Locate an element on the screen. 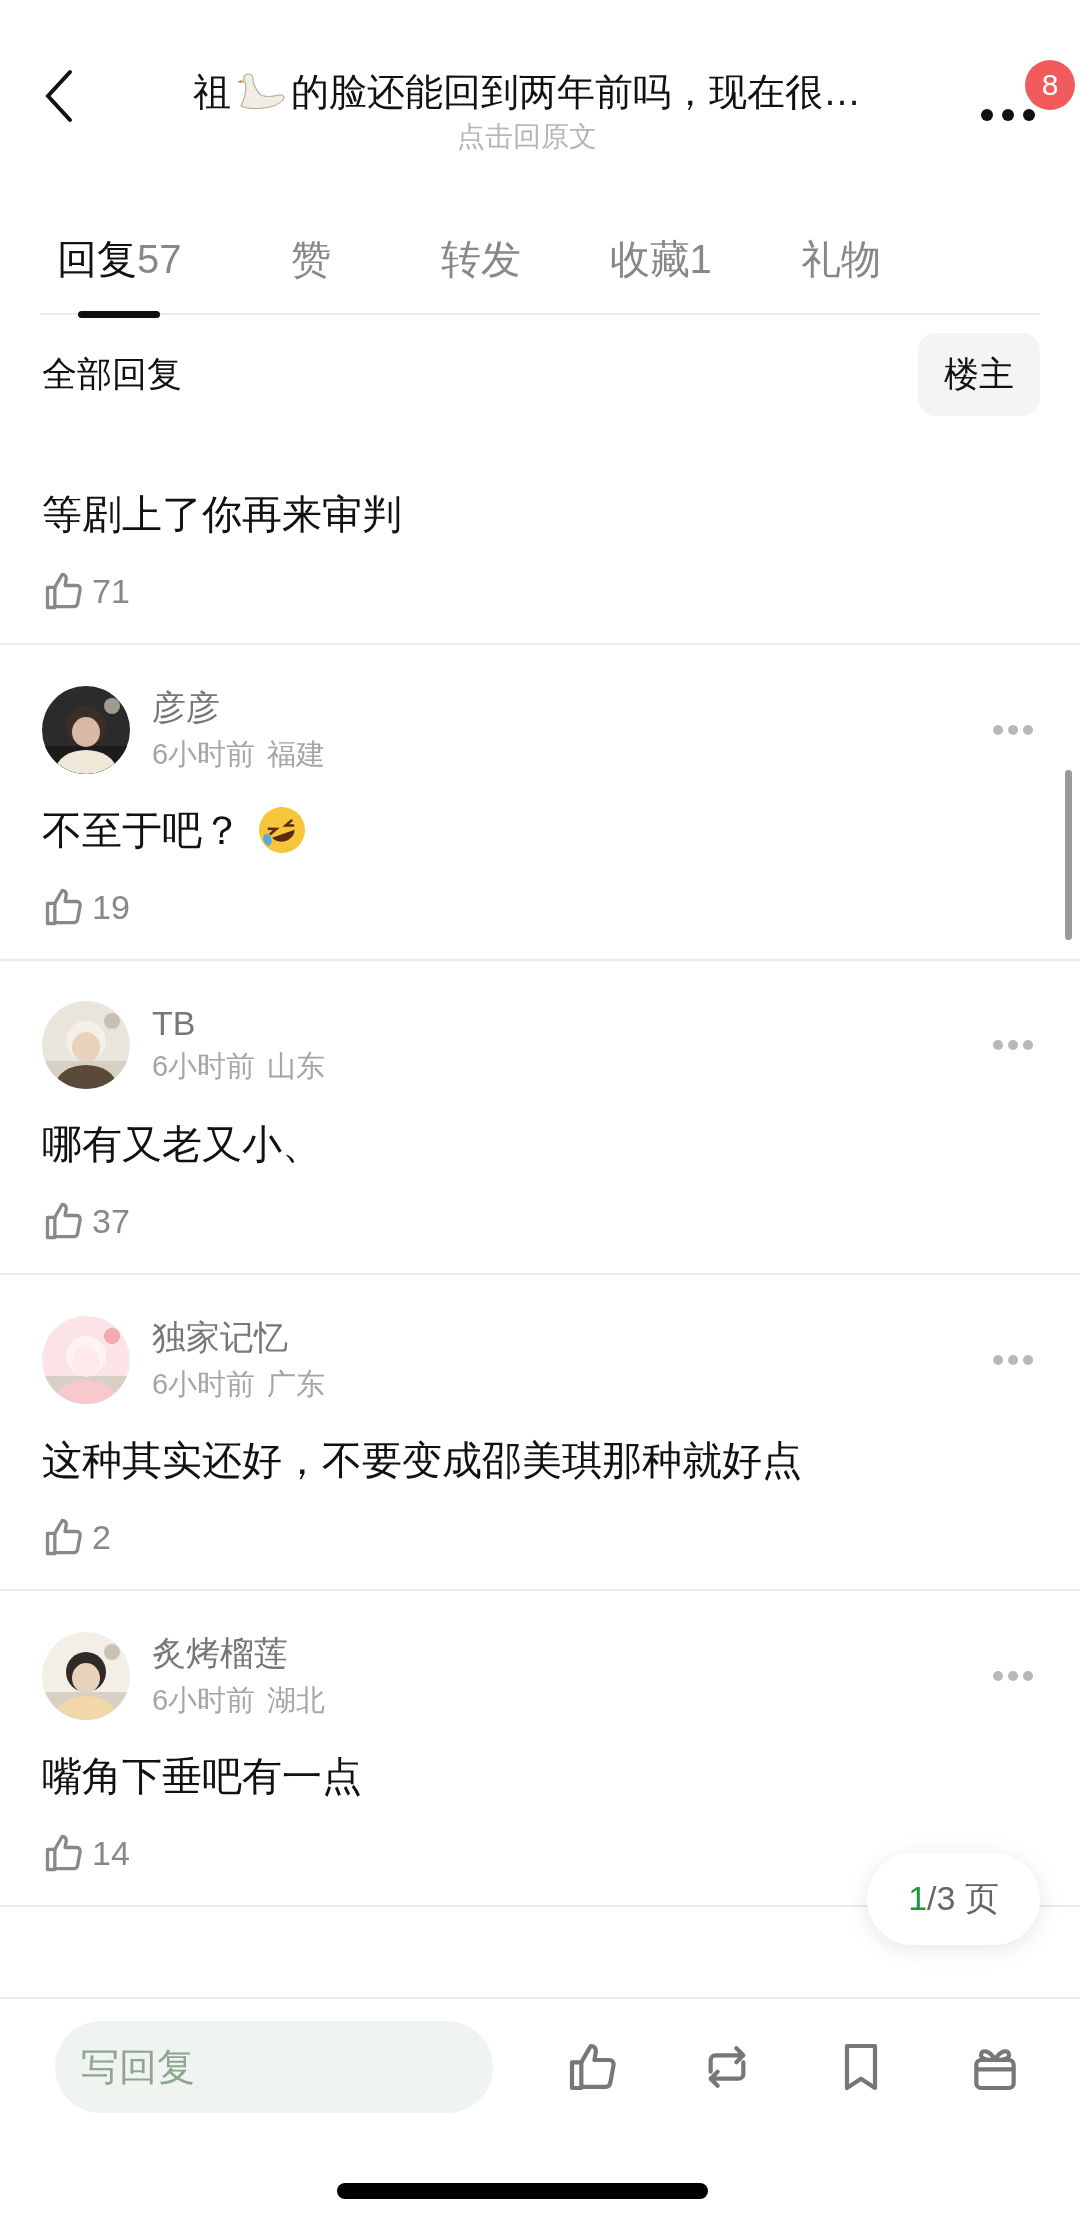 This screenshot has height=2229, width=1080. tab: 回复57 is located at coordinates (119, 263).